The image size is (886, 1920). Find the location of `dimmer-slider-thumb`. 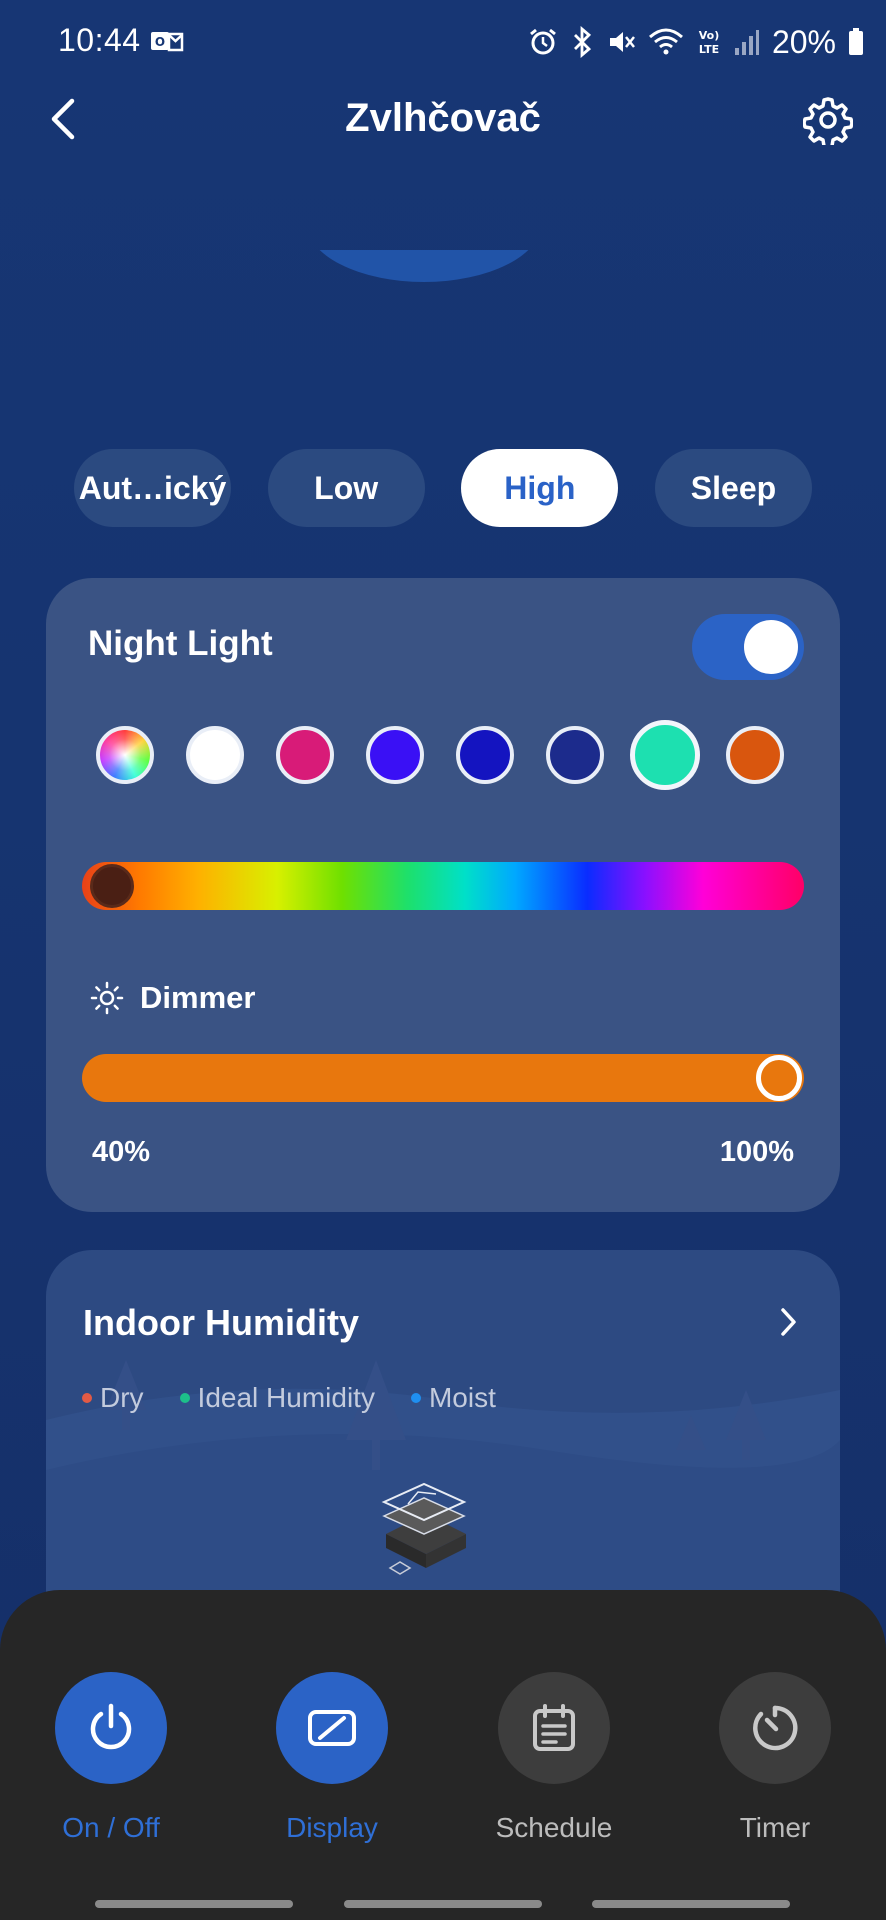

dimmer-slider-thumb is located at coordinates (779, 1078).